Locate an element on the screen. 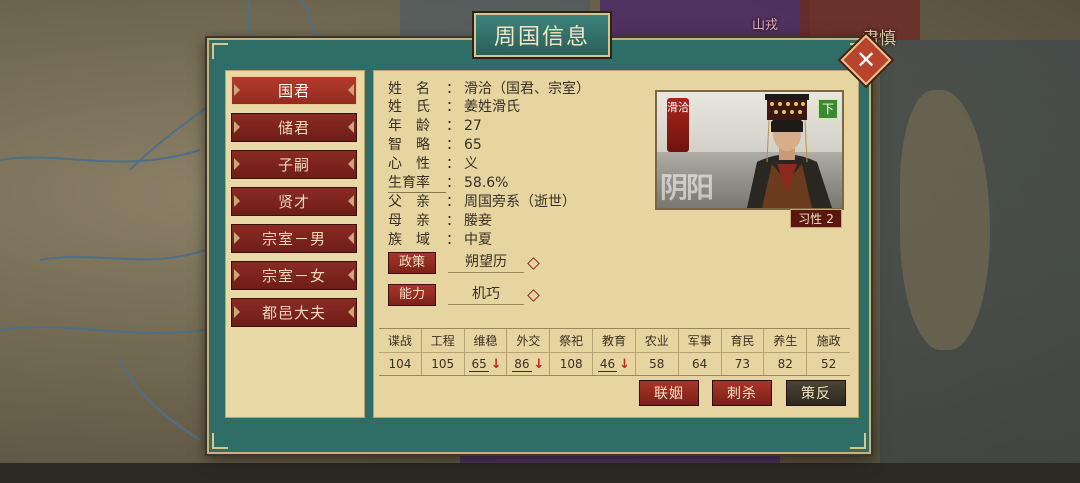 The image size is (1080, 483). marriage-button: 联姻 is located at coordinates (669, 393).